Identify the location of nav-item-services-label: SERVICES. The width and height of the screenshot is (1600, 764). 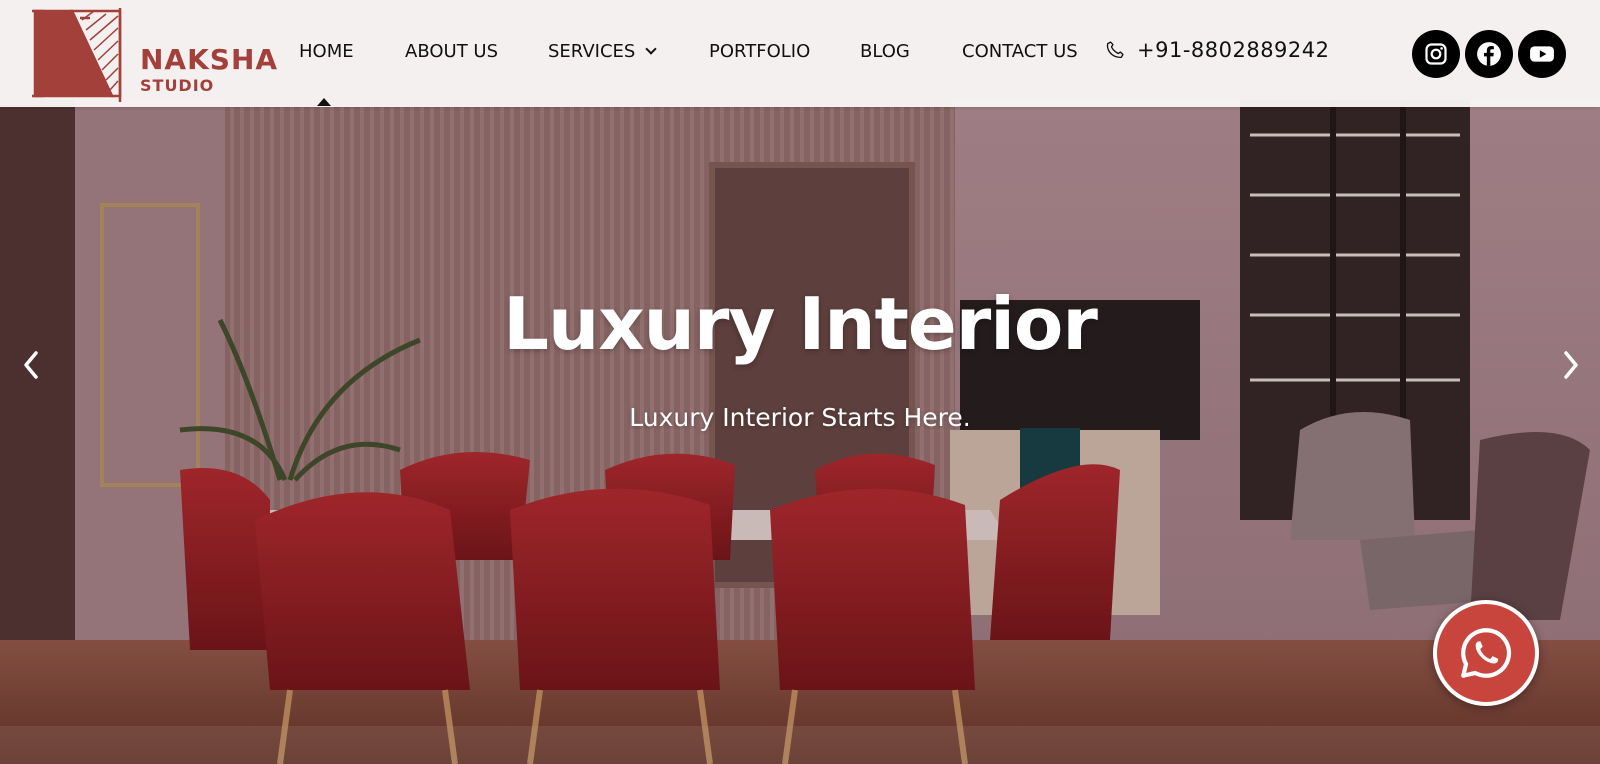
(592, 51).